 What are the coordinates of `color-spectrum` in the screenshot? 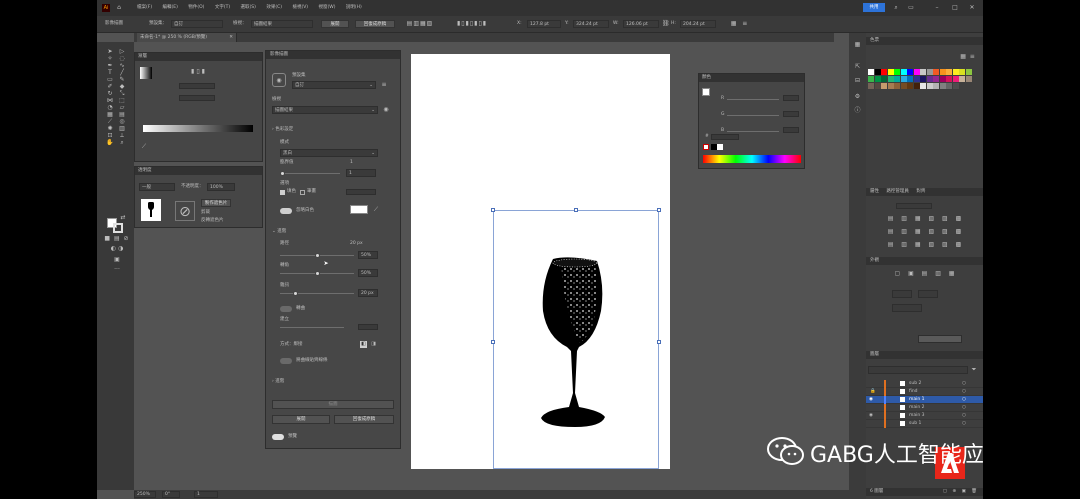 It's located at (752, 159).